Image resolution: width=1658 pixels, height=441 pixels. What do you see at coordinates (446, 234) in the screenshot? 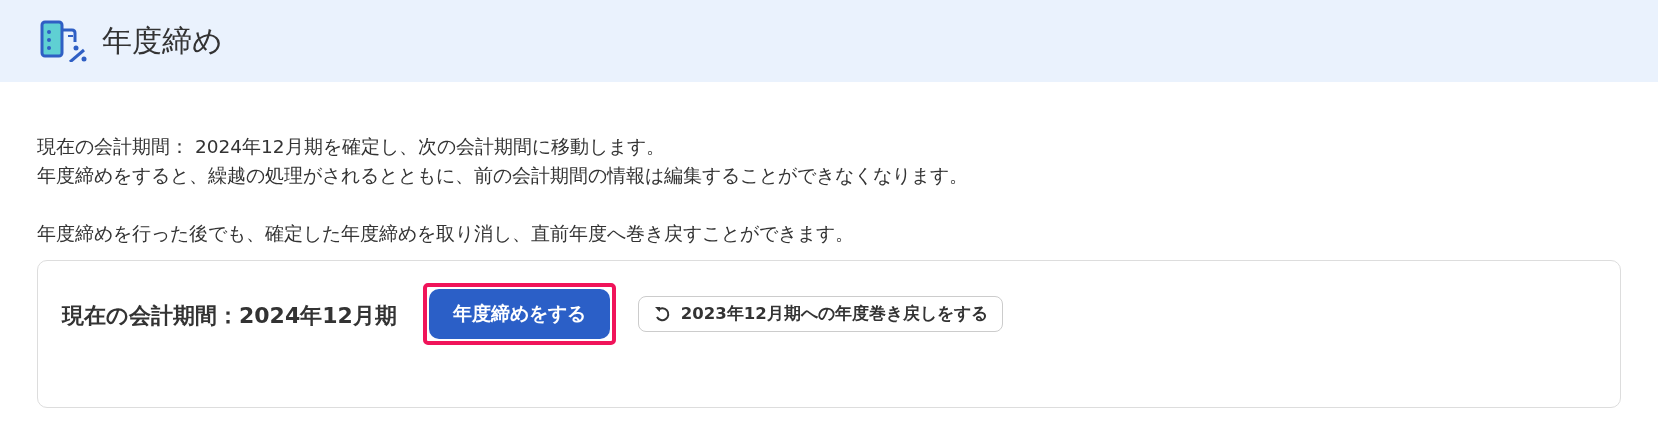
I see `note-text: 年度締めを行った後でも、確定した年度締めを取り消し、直前年度へ巻き戻すことができます。` at bounding box center [446, 234].